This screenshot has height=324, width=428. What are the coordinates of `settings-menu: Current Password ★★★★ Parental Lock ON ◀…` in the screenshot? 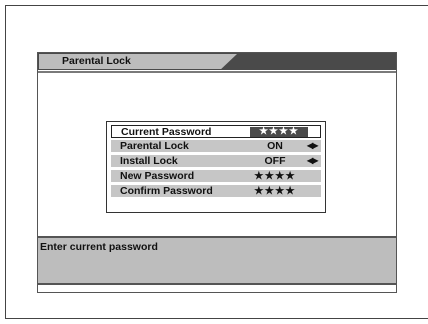 It's located at (216, 167).